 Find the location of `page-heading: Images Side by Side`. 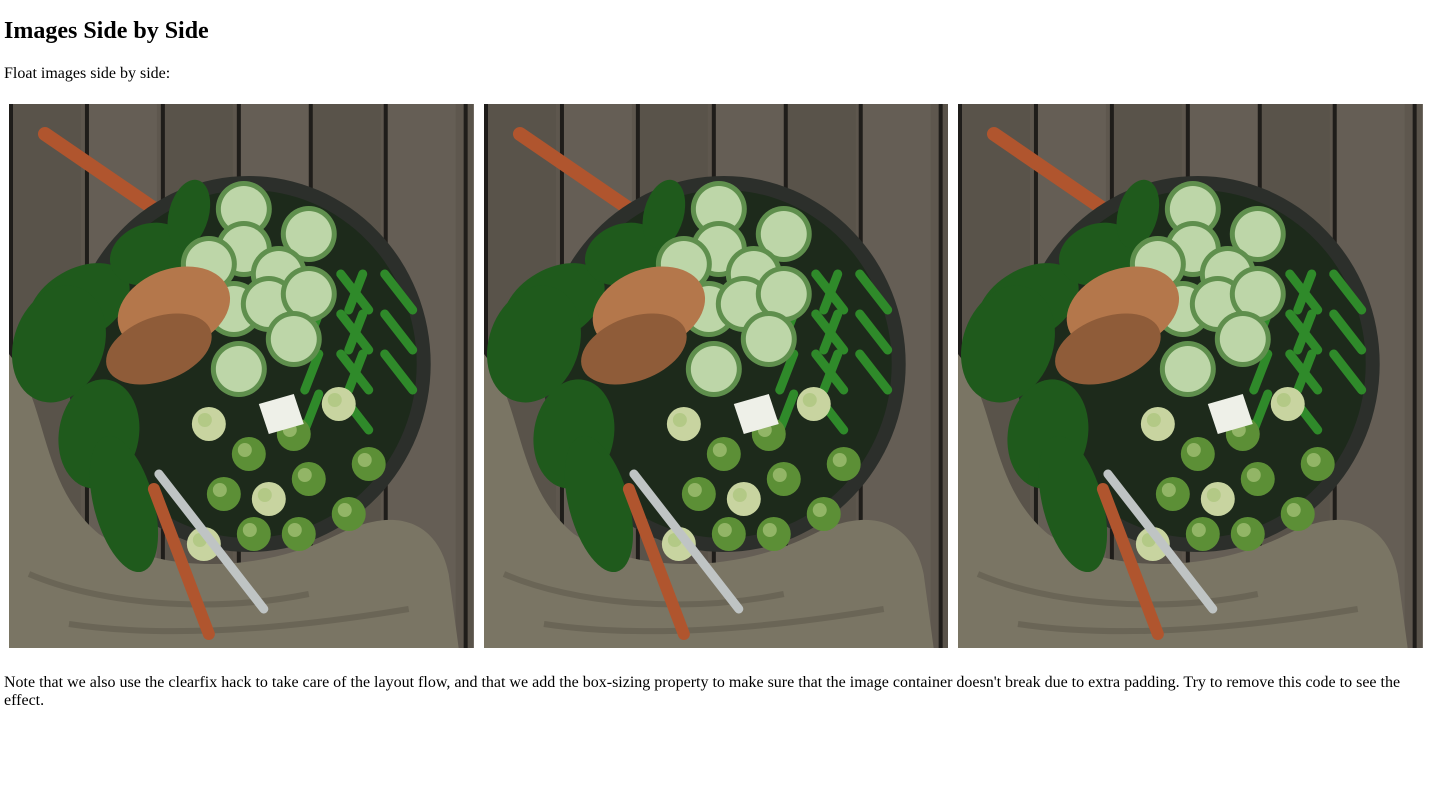

page-heading: Images Side by Side is located at coordinates (106, 31).